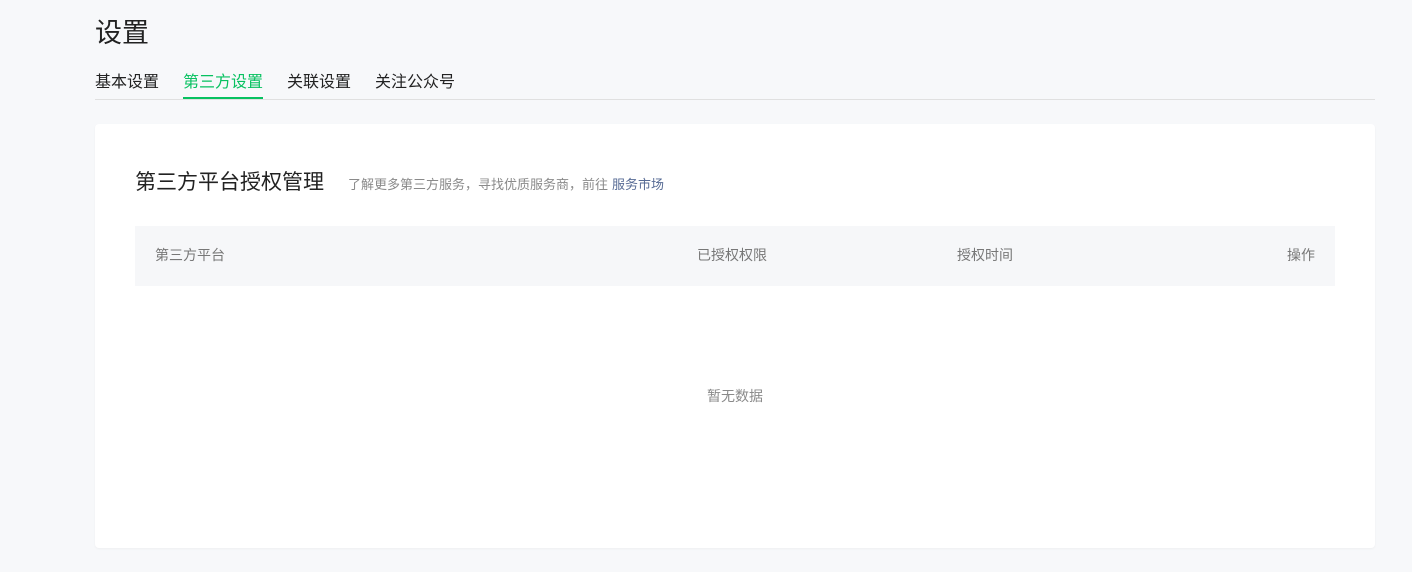 The image size is (1412, 572). I want to click on tab-association-settings: 关联设置, so click(319, 83).